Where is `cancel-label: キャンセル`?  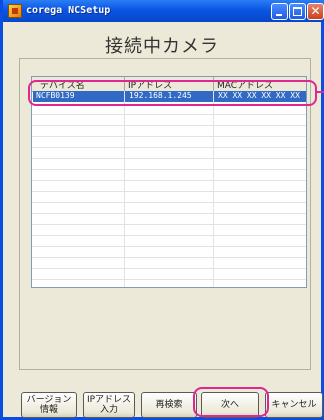 cancel-label: キャンセル is located at coordinates (294, 405).